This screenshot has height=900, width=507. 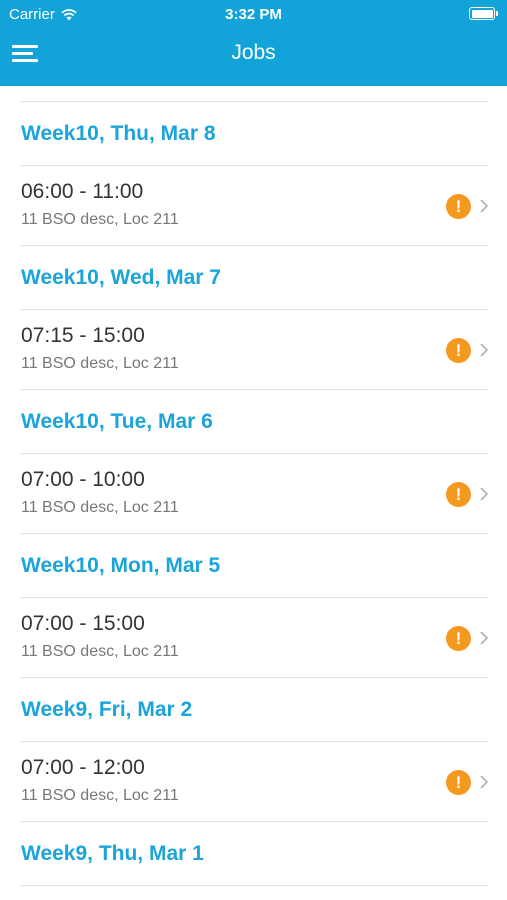 What do you see at coordinates (107, 709) in the screenshot?
I see `section-header: Week9, Fri, Mar 2` at bounding box center [107, 709].